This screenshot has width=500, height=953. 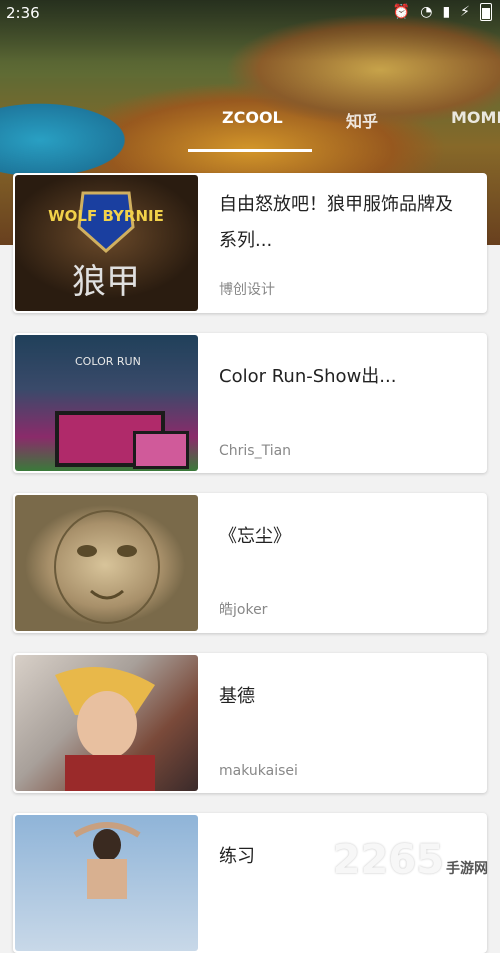 I want to click on thumbnail-image: COLOR RUN, so click(x=106, y=403).